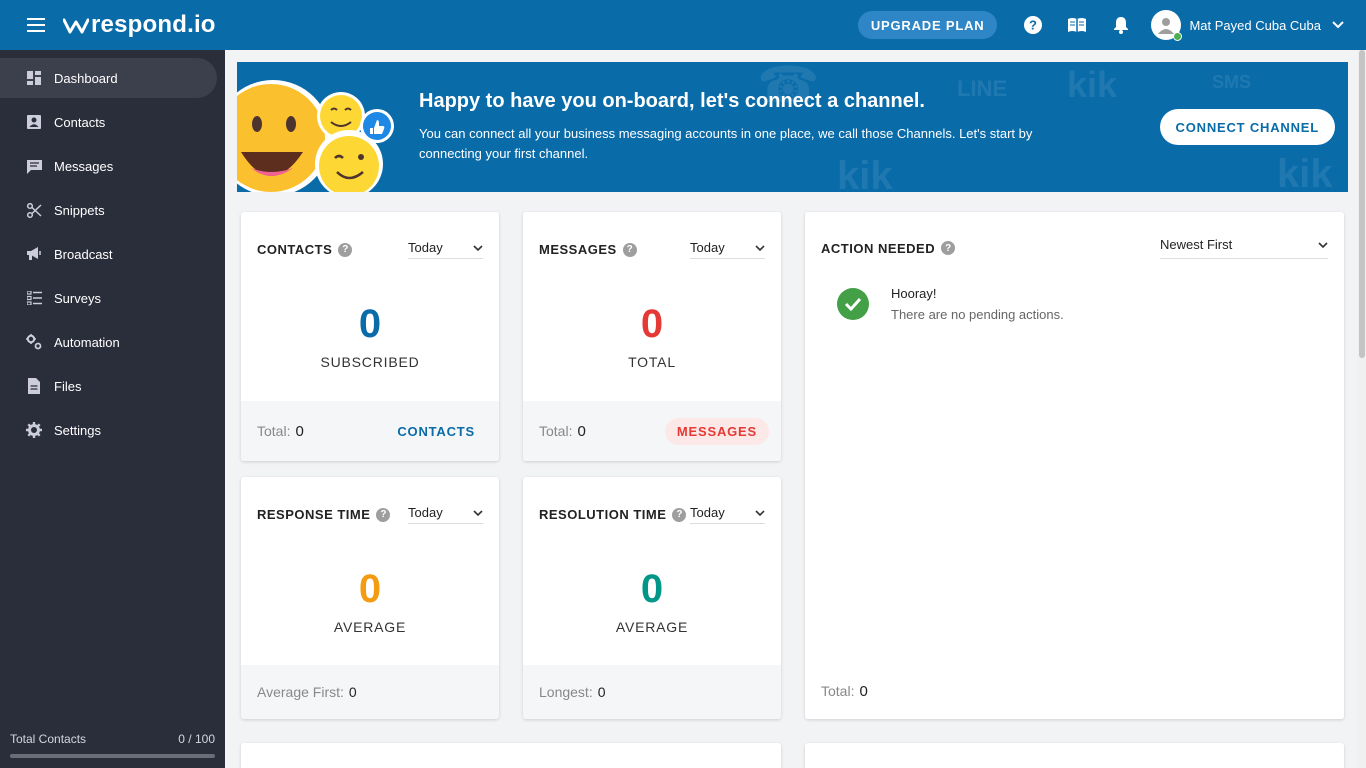  I want to click on menu-icon, so click(36, 25).